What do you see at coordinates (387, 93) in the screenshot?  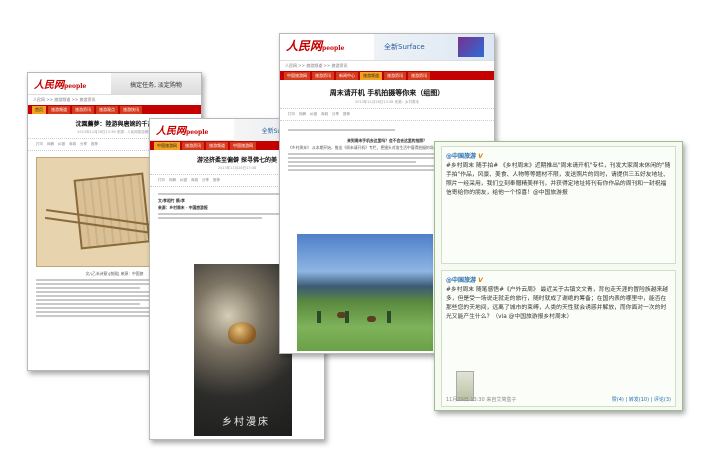 I see `article-title: 周末请开机 手机拍摄等你来（组图）` at bounding box center [387, 93].